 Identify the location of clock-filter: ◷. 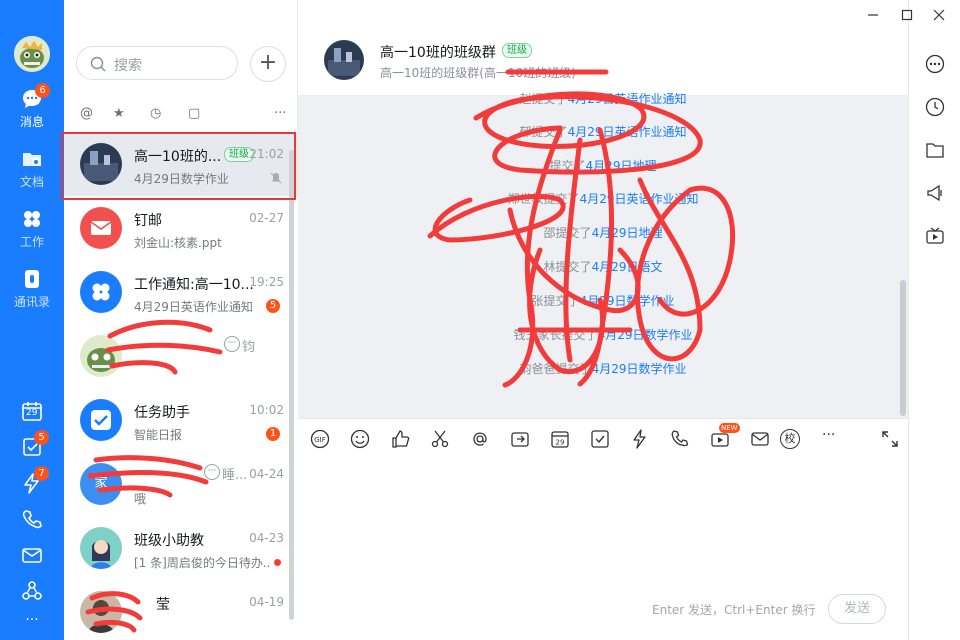
(155, 113).